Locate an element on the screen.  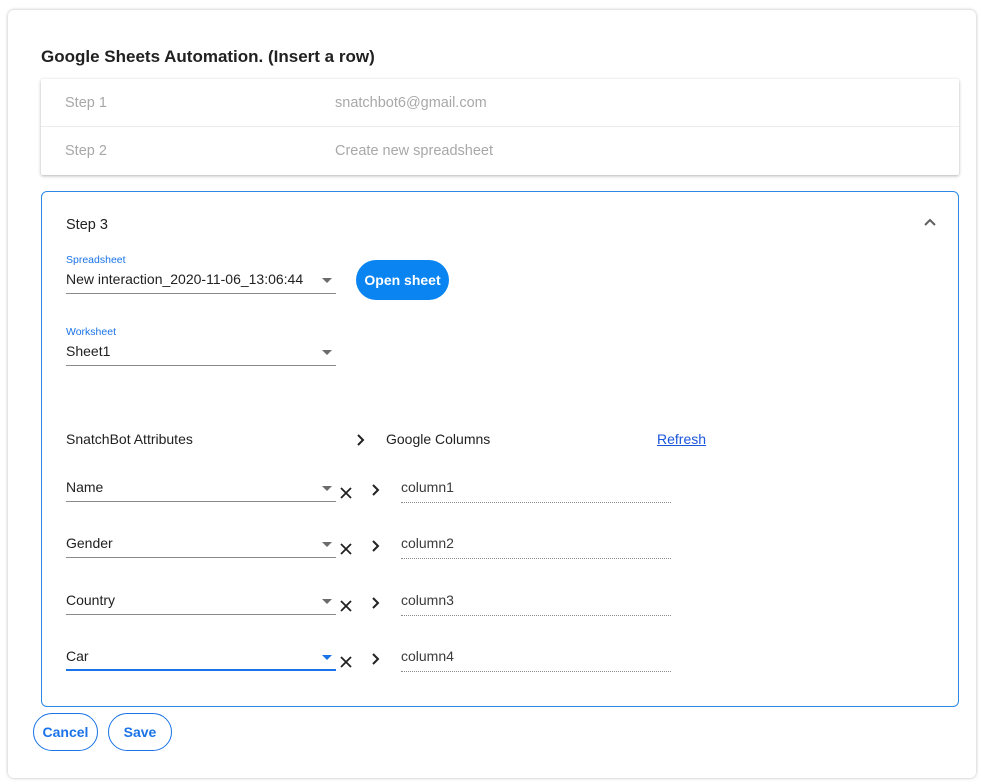
attribute-value: Car is located at coordinates (77, 656).